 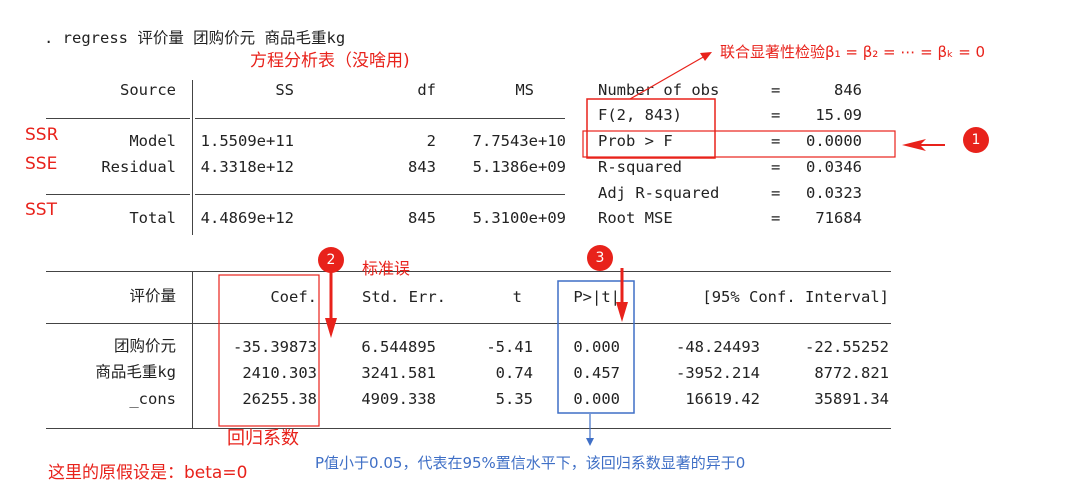 I want to click on pvalue-note: P值小于0.05，代表在95%置信水平下，该回归系数显著的异于0, so click(x=530, y=463).